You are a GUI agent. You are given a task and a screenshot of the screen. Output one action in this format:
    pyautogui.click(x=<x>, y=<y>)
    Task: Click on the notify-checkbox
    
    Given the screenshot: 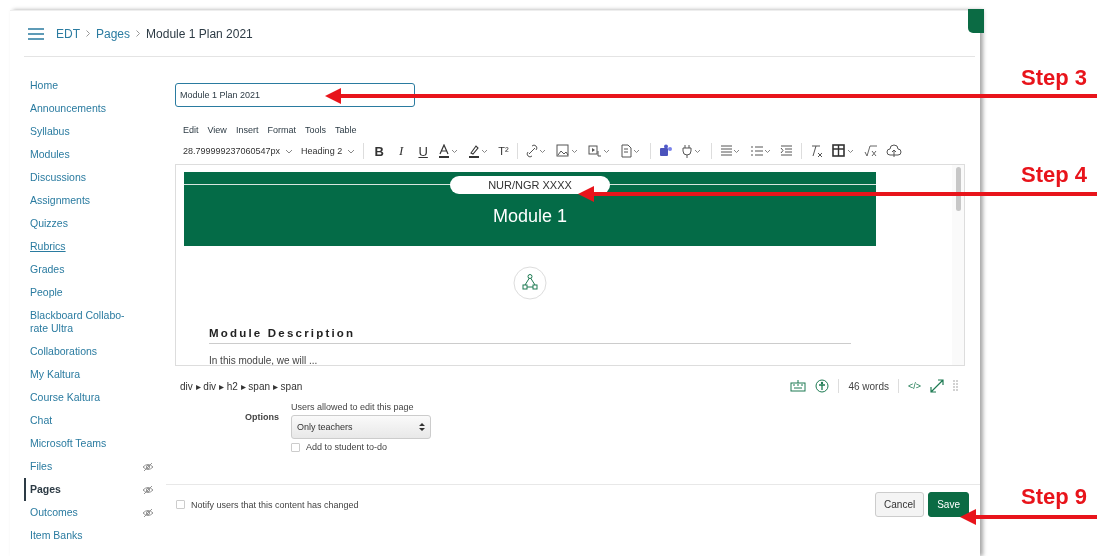 What is the action you would take?
    pyautogui.click(x=180, y=504)
    